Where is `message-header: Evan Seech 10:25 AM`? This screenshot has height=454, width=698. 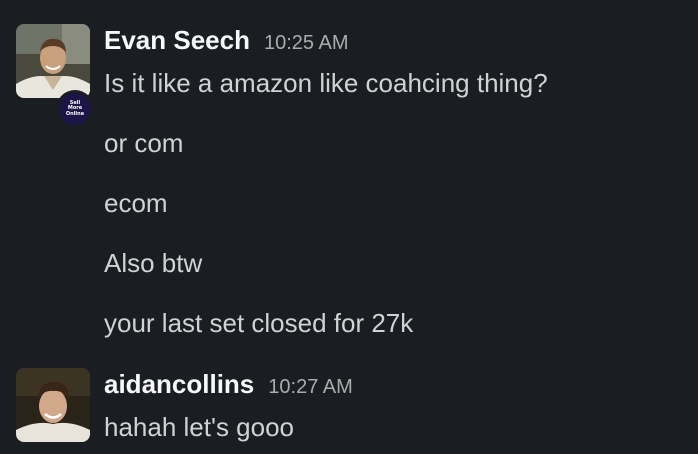
message-header: Evan Seech 10:25 AM is located at coordinates (226, 40).